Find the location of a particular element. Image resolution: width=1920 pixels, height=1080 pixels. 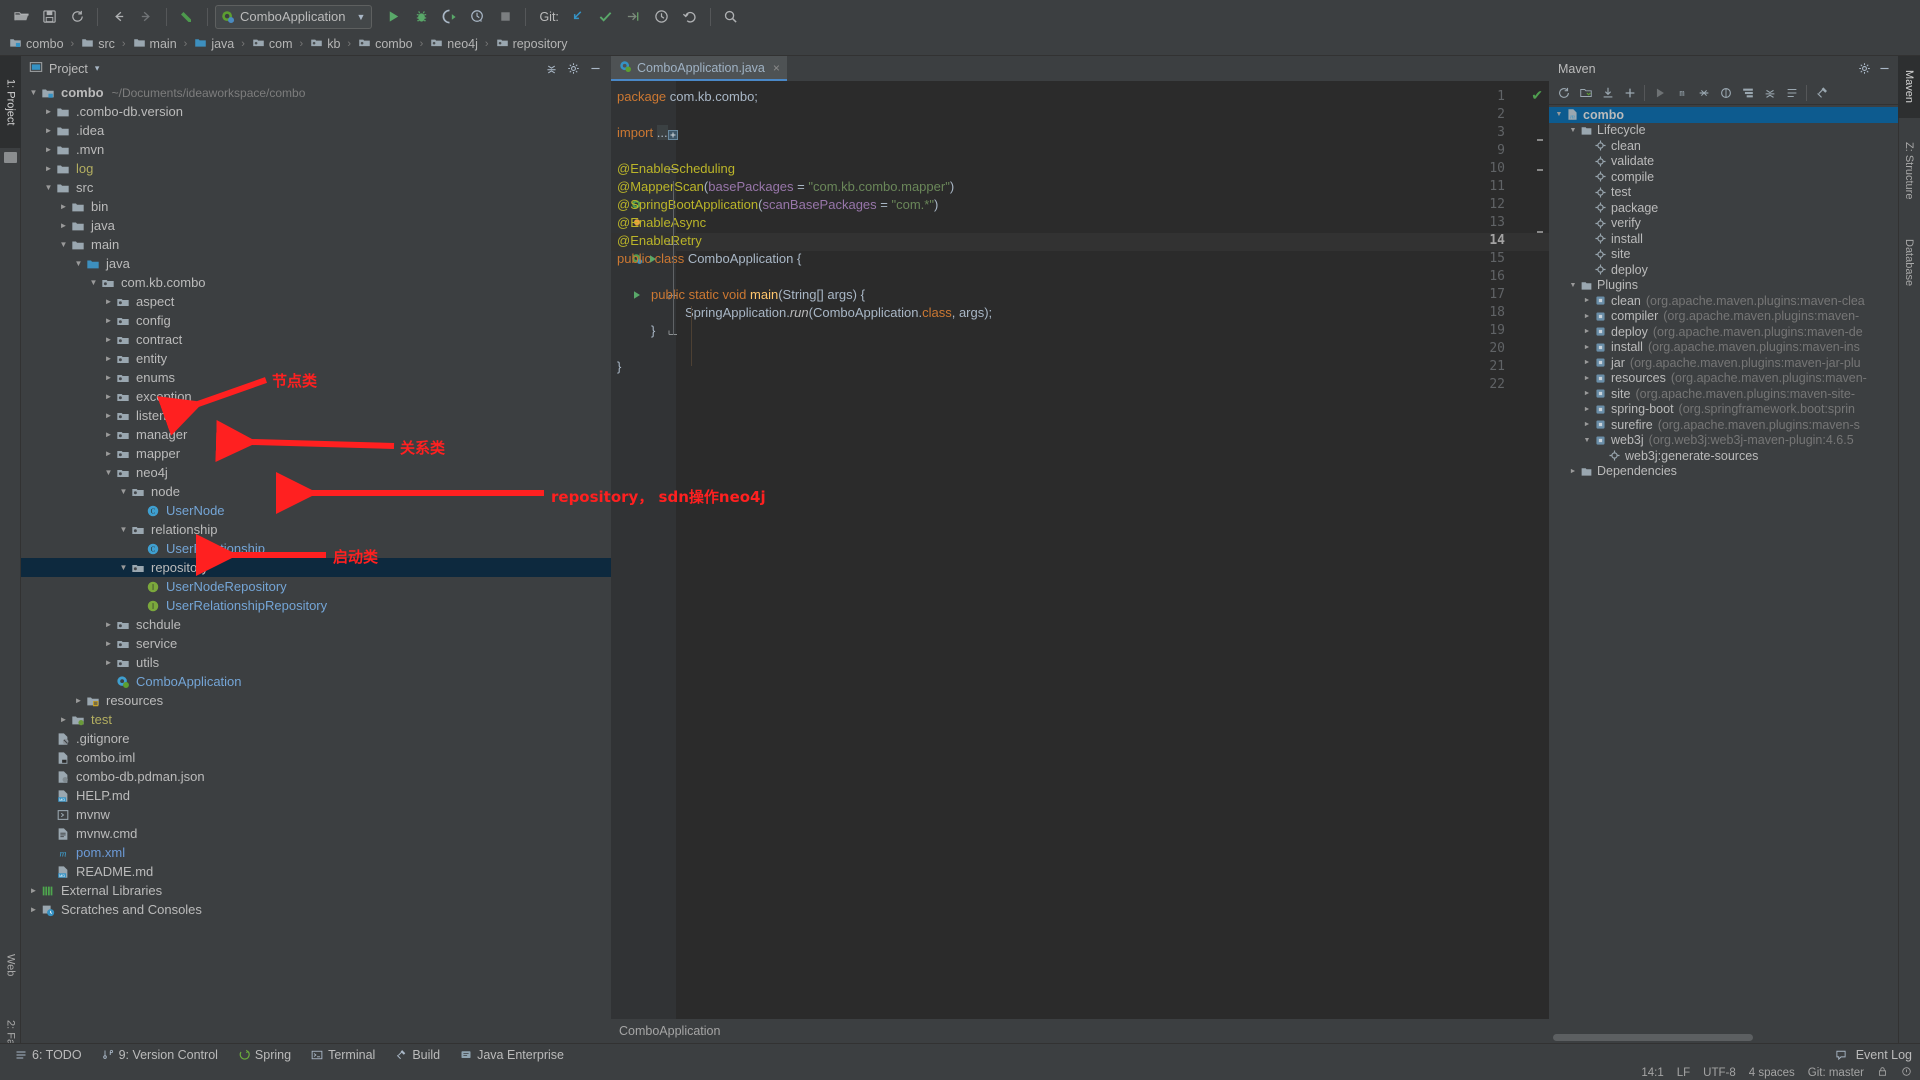

bottom-tab-9--version-control: 9: Version Control is located at coordinates (160, 1055).